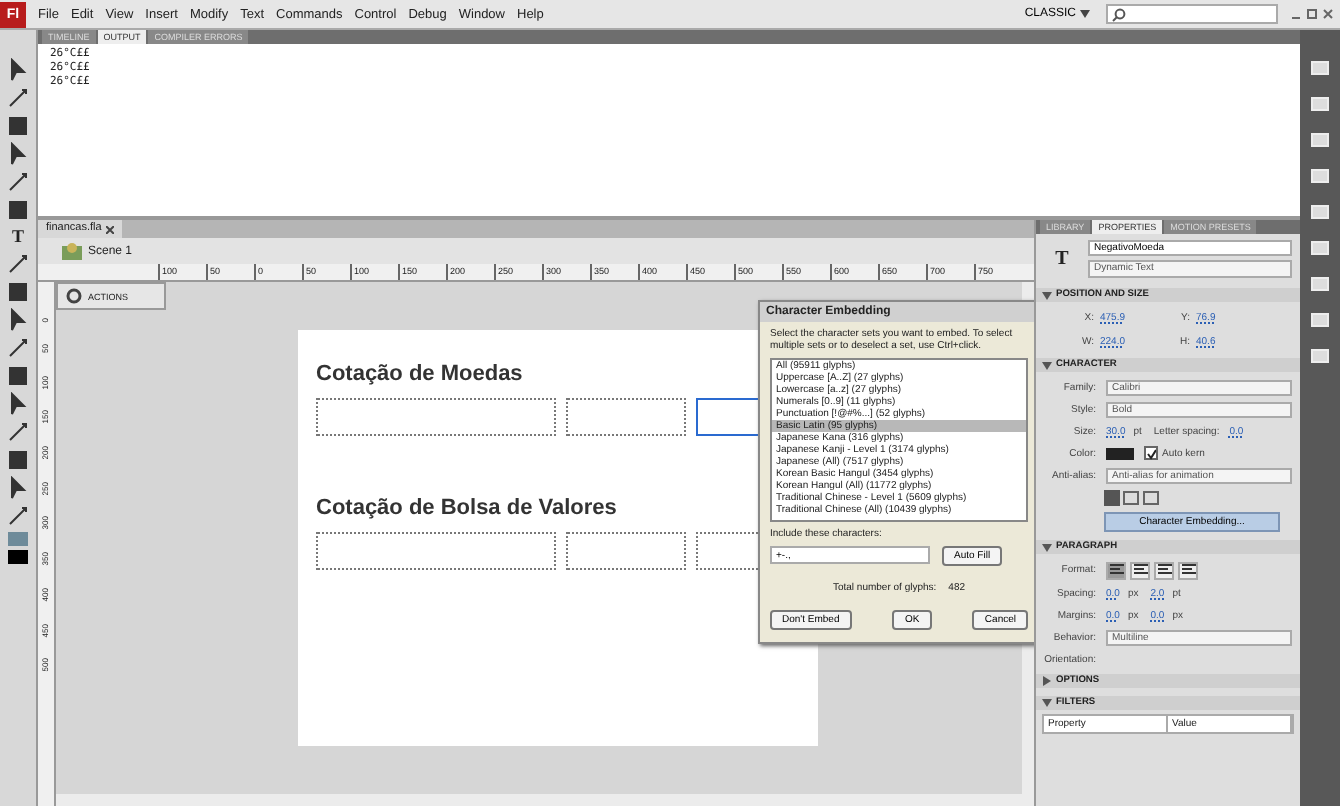  What do you see at coordinates (1085, 14) in the screenshot?
I see `caret-icon` at bounding box center [1085, 14].